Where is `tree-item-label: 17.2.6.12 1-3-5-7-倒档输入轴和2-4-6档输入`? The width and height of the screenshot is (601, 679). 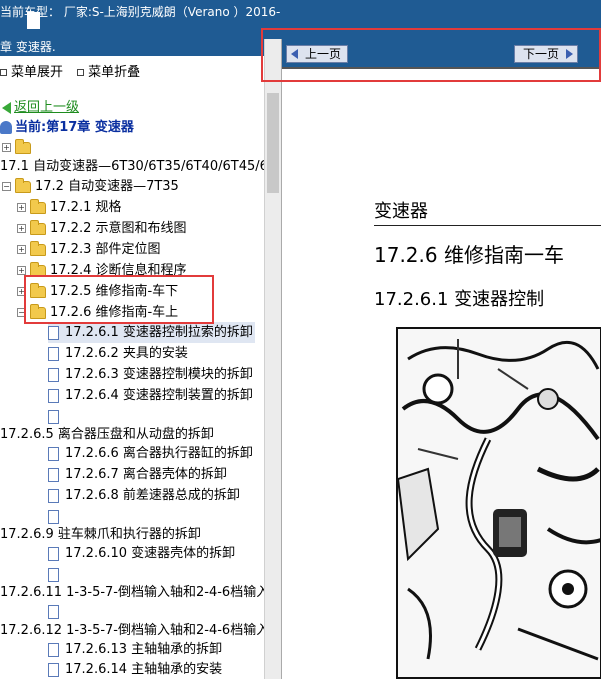
tree-item-label: 17.2.6.12 1-3-5-7-倒档输入轴和2-4-6档输入 is located at coordinates (132, 630).